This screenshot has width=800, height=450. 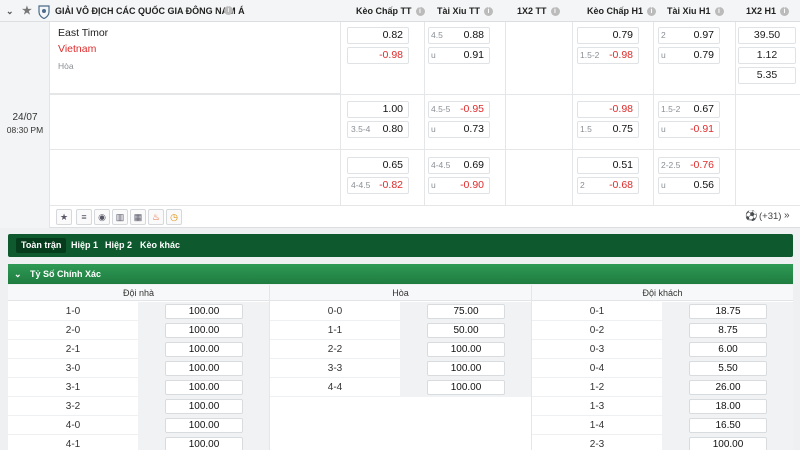 I want to click on odds-ou-h1-over: 0.97, so click(x=689, y=35).